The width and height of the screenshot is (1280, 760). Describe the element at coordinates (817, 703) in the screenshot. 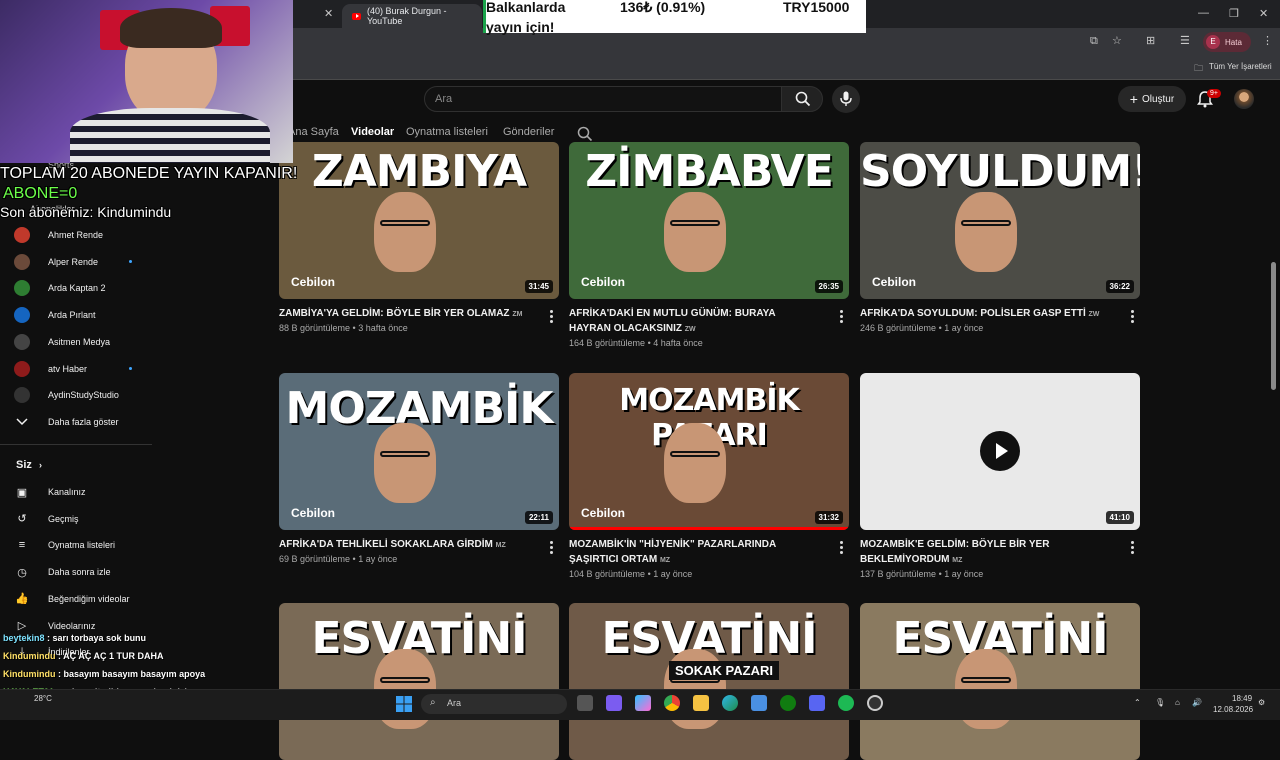

I see `discord-icon` at that location.